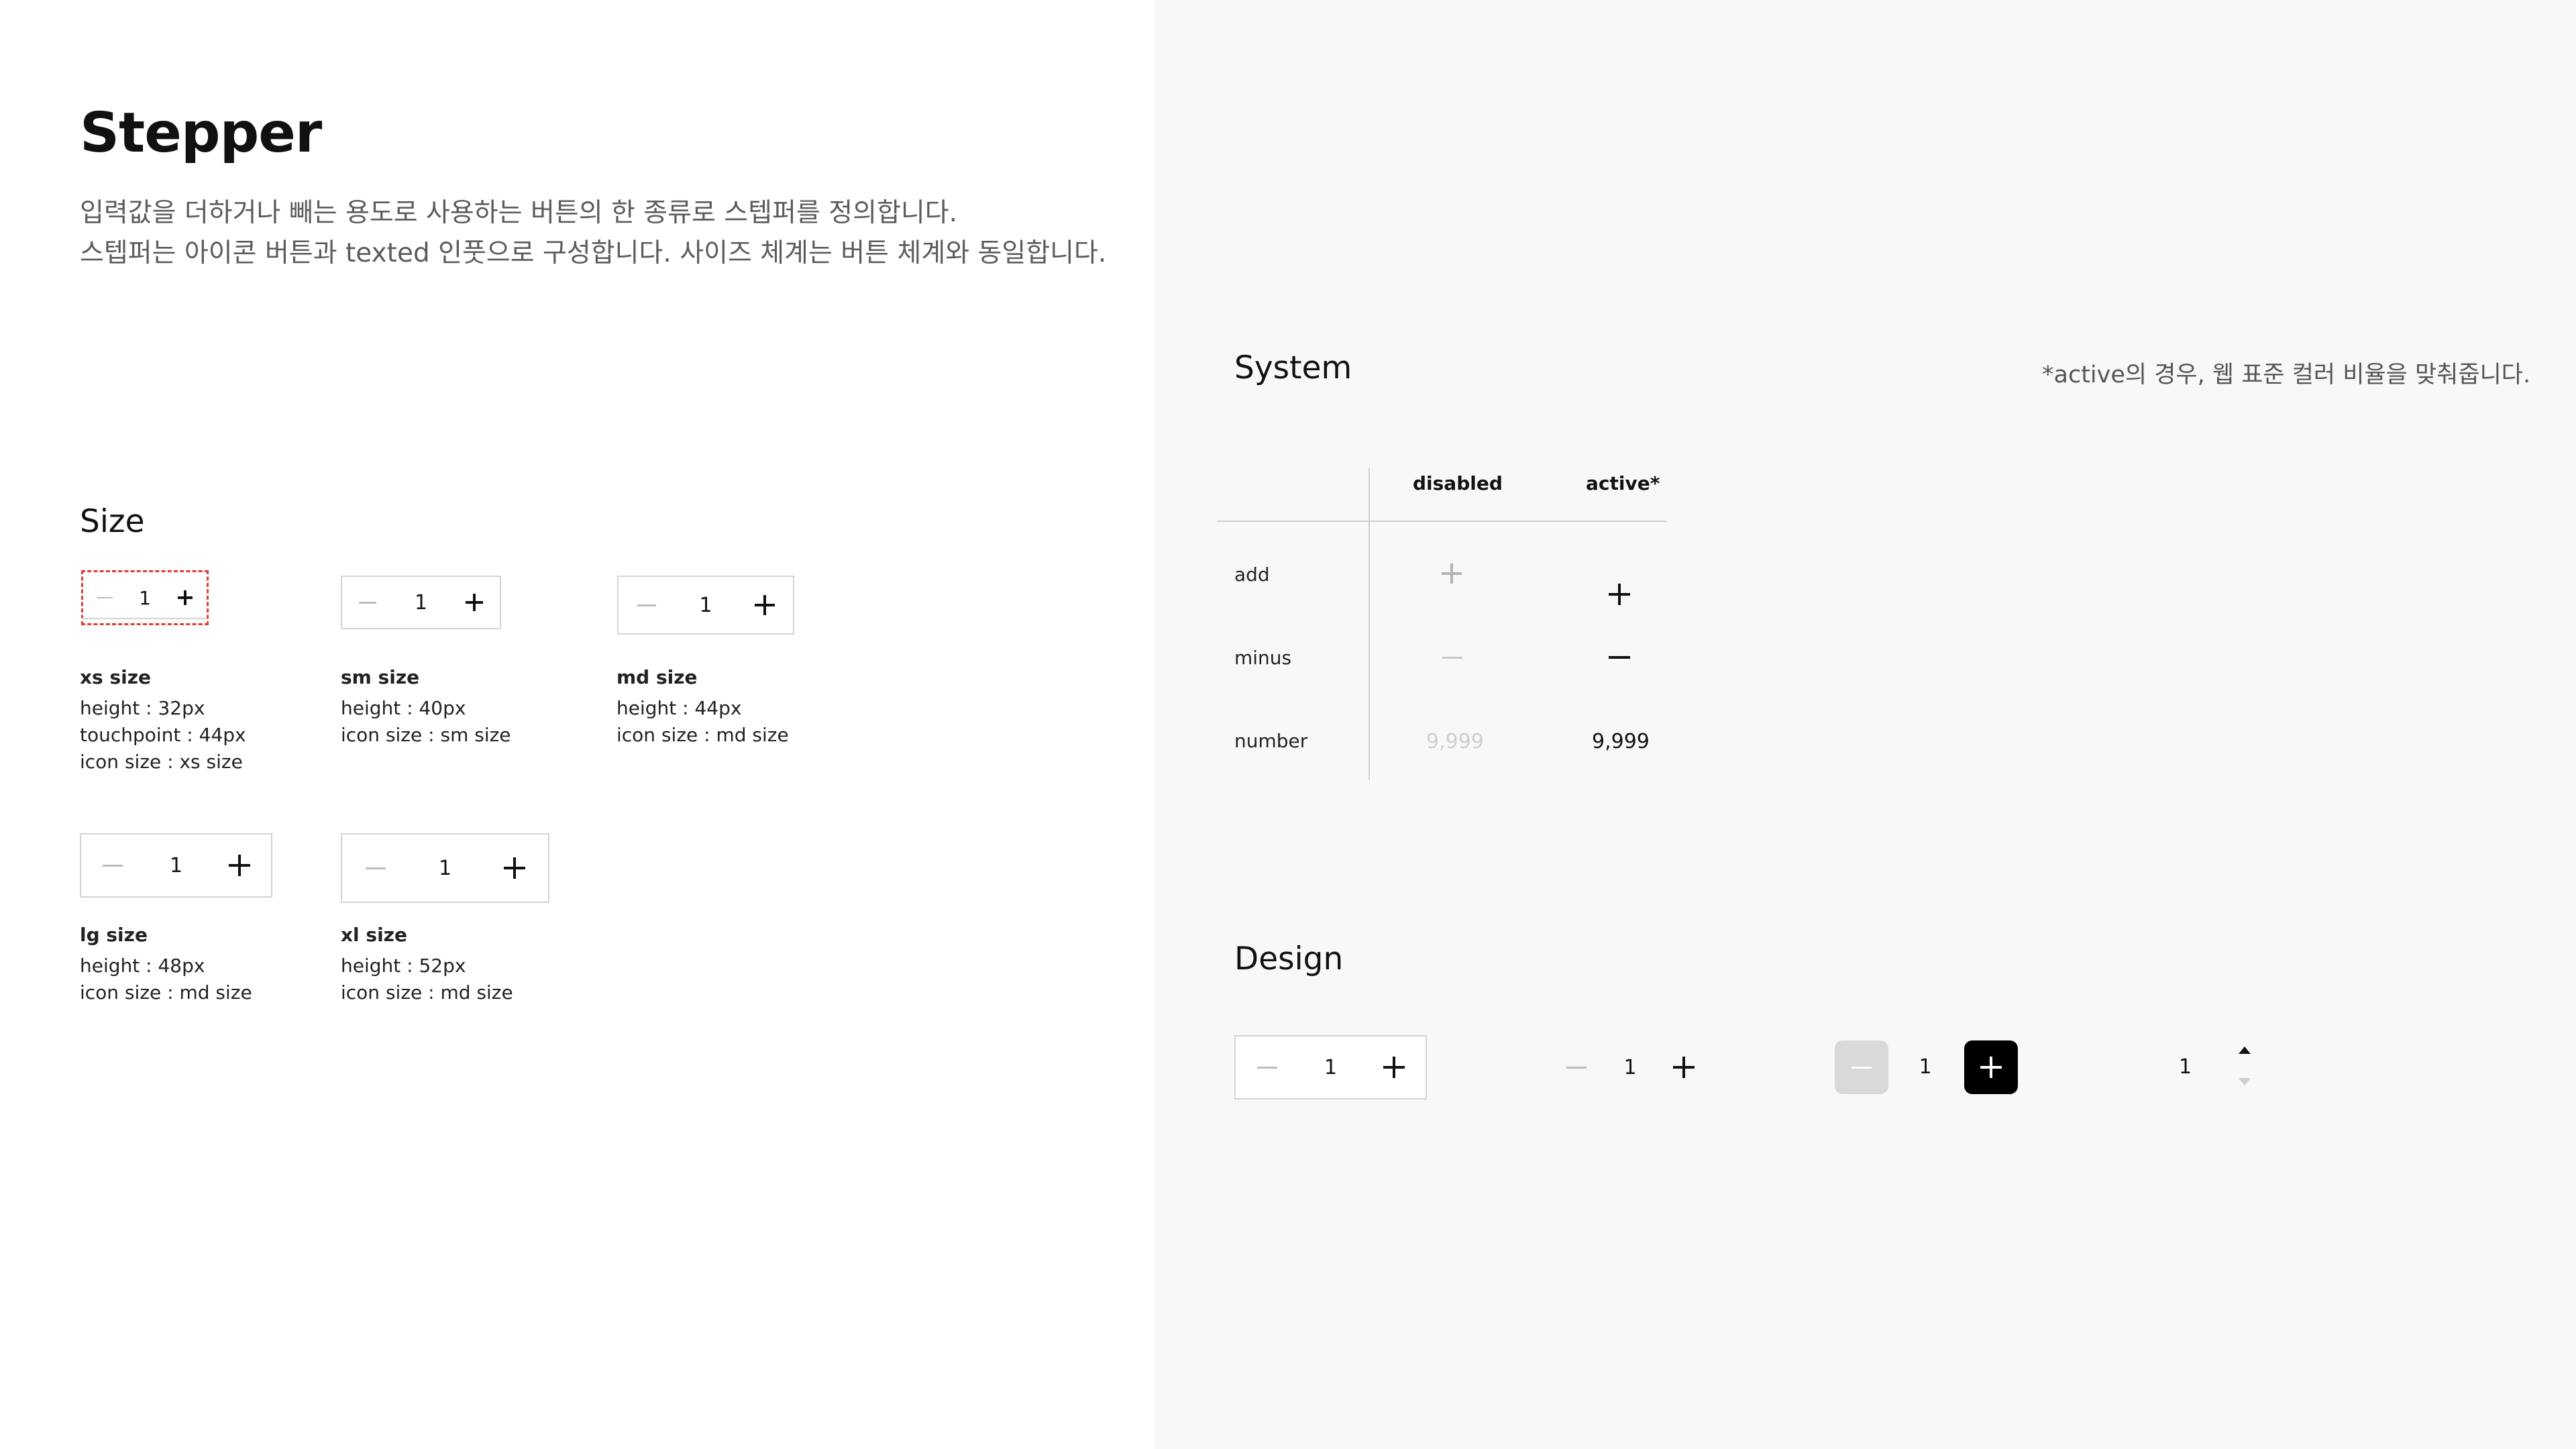  Describe the element at coordinates (1621, 741) in the screenshot. I see `number-active: 9,999` at that location.